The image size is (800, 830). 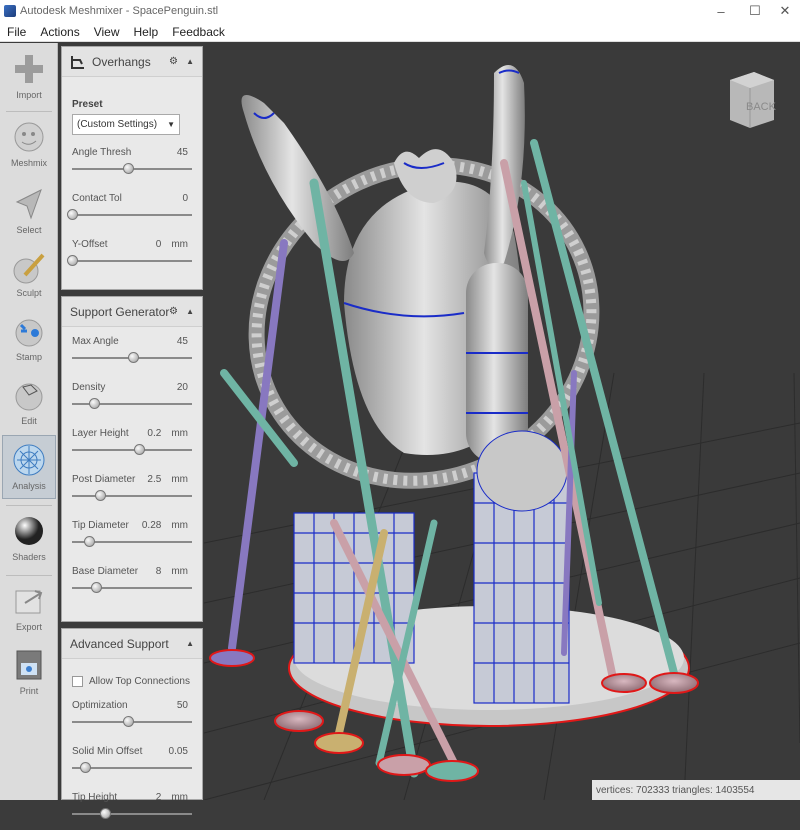 What do you see at coordinates (132, 162) in the screenshot?
I see `slider-row: Angle Thresh 45` at bounding box center [132, 162].